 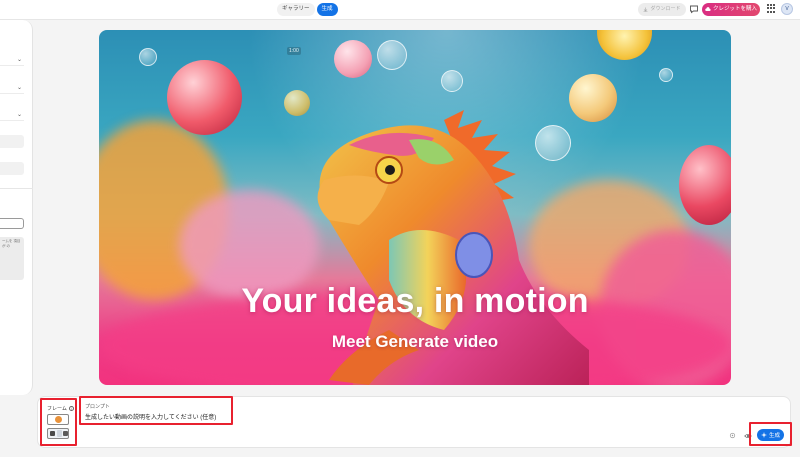 What do you see at coordinates (57, 409) in the screenshot?
I see `frame-label: フレーム` at bounding box center [57, 409].